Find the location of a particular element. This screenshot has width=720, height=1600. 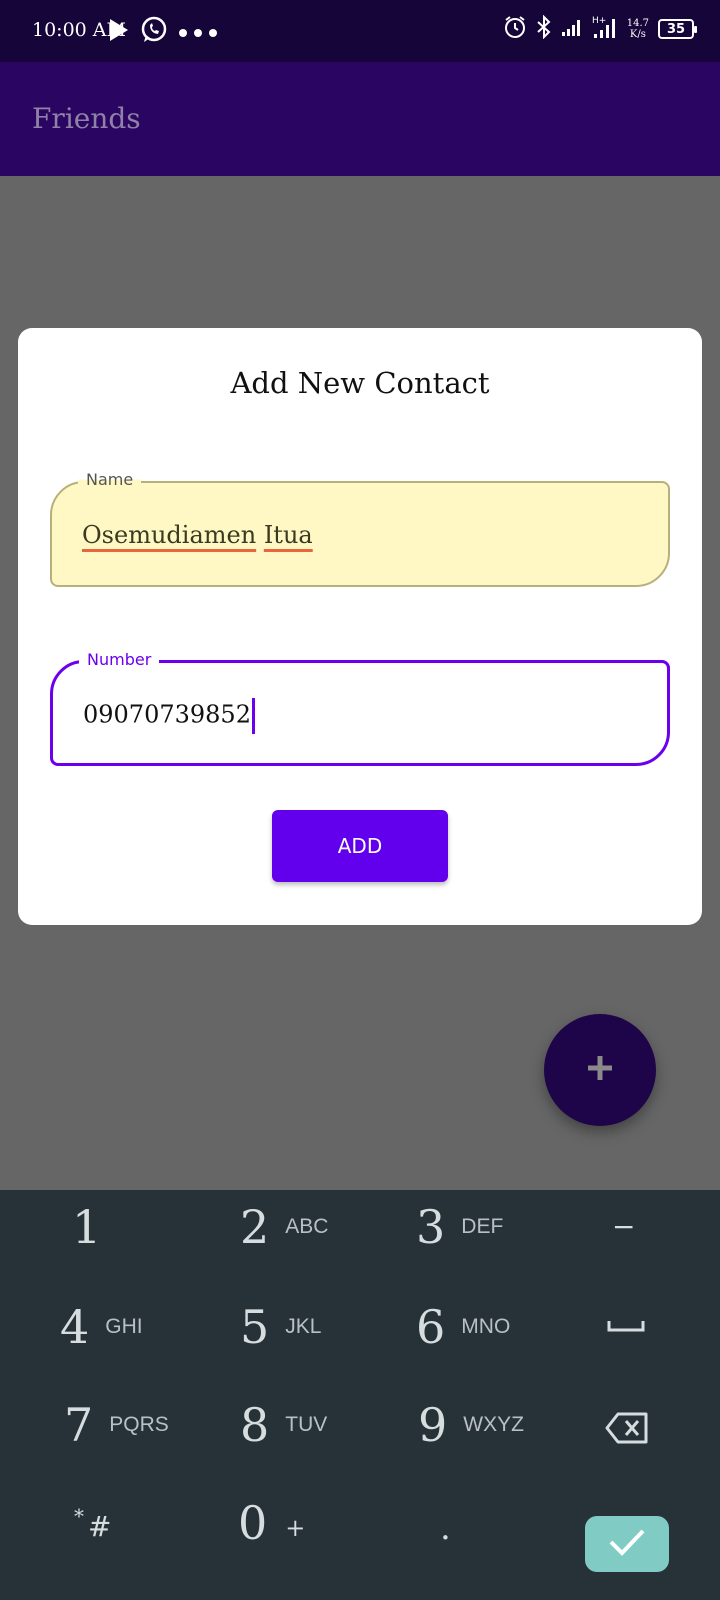

signal-icon is located at coordinates (572, 29).